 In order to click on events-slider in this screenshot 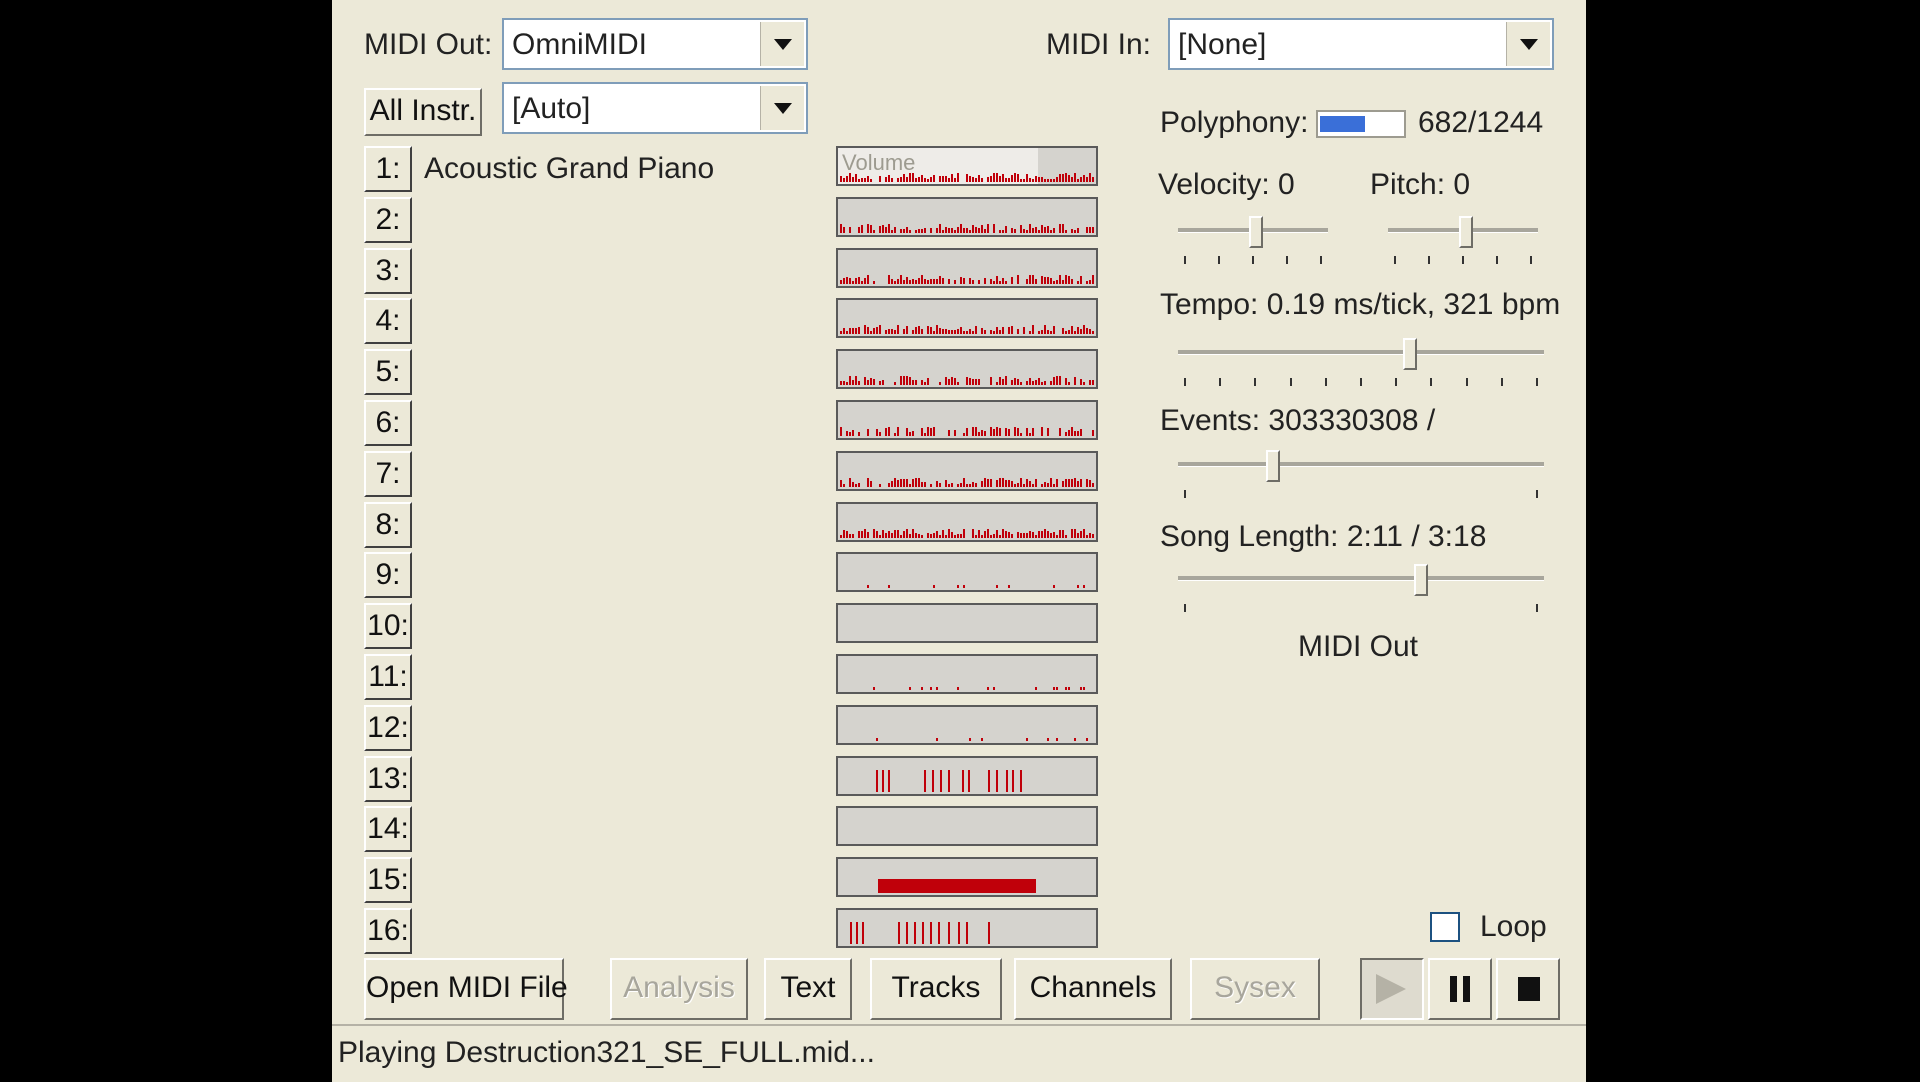, I will do `click(1361, 475)`.